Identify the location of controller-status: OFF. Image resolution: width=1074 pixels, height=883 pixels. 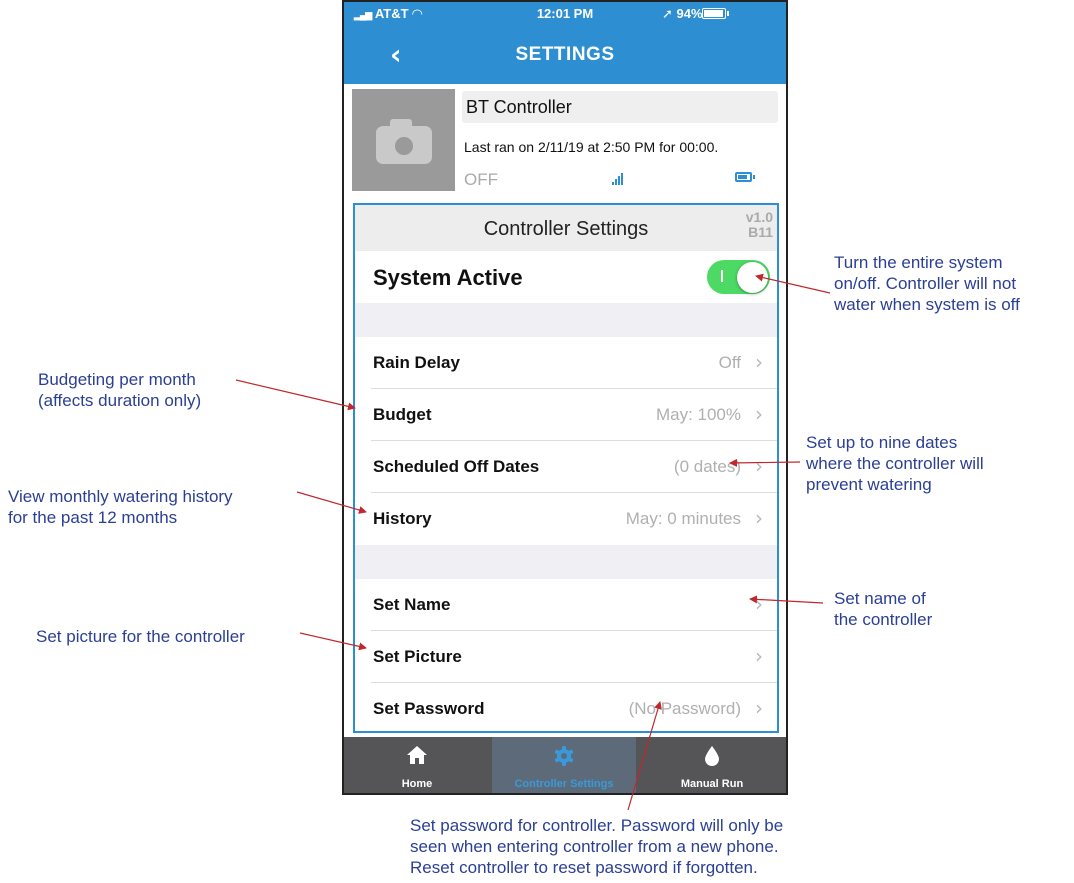
(481, 179).